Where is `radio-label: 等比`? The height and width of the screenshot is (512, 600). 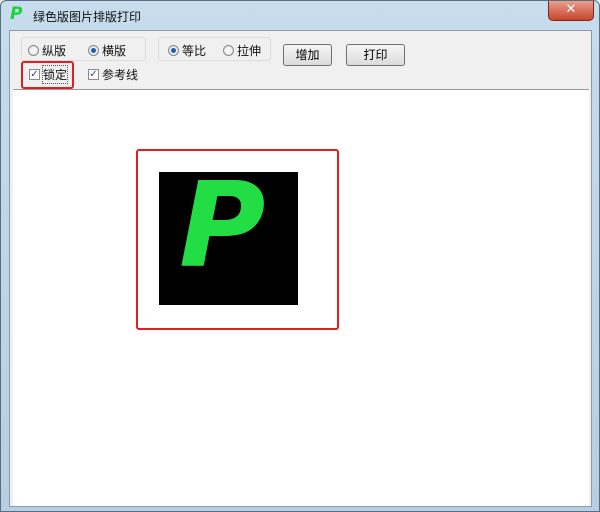
radio-label: 等比 is located at coordinates (194, 51).